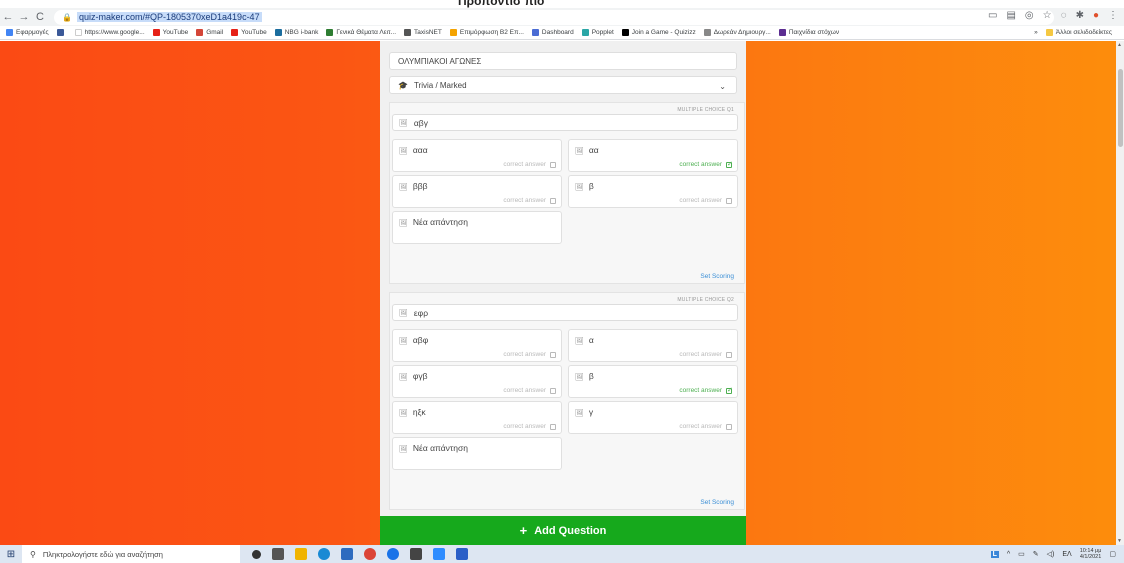  What do you see at coordinates (1120, 293) in the screenshot?
I see `page-scrollbar: ▲ ▼` at bounding box center [1120, 293].